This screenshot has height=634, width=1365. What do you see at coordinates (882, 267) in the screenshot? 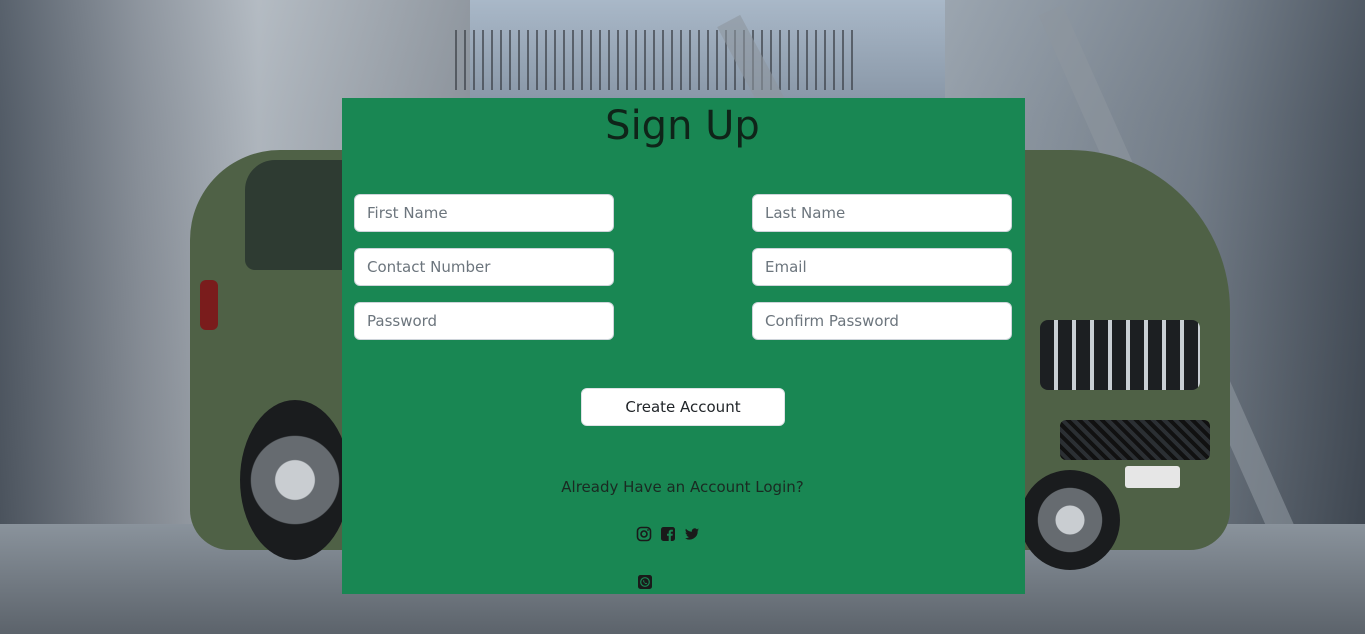
I see `email-input` at bounding box center [882, 267].